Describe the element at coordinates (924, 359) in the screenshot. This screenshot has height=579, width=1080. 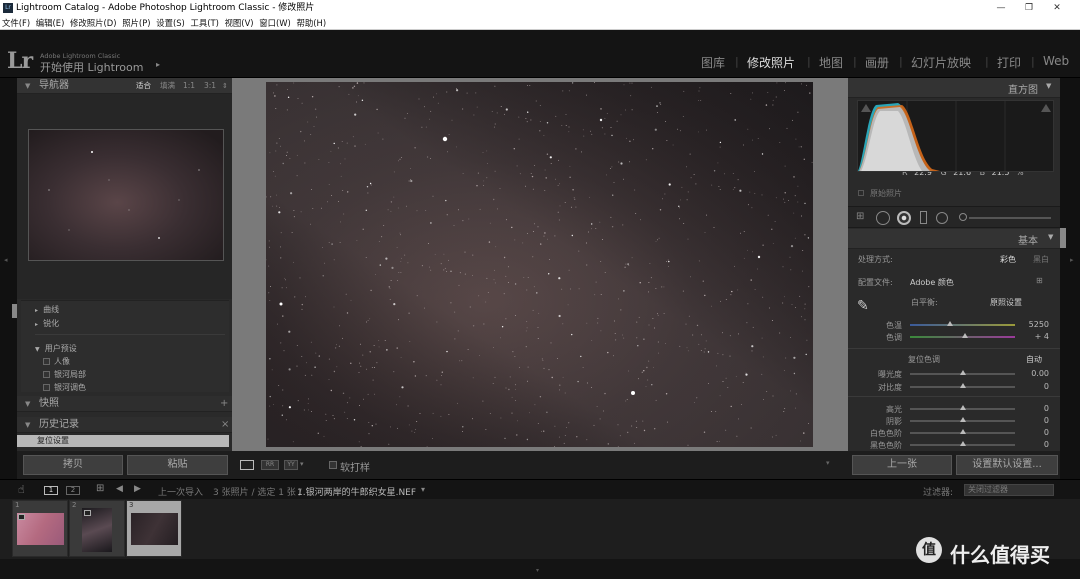
I see `tone-label: 复位色调` at that location.